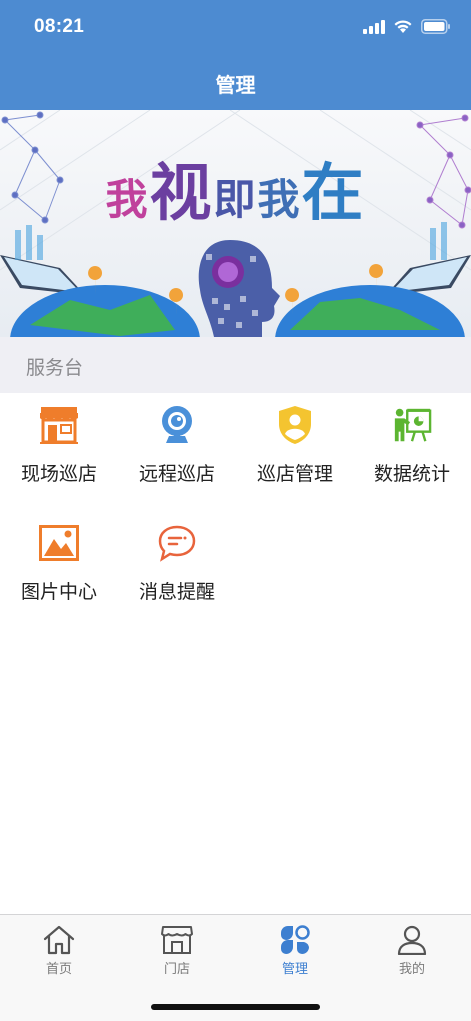  What do you see at coordinates (235, 85) in the screenshot?
I see `page-title: 管理` at bounding box center [235, 85].